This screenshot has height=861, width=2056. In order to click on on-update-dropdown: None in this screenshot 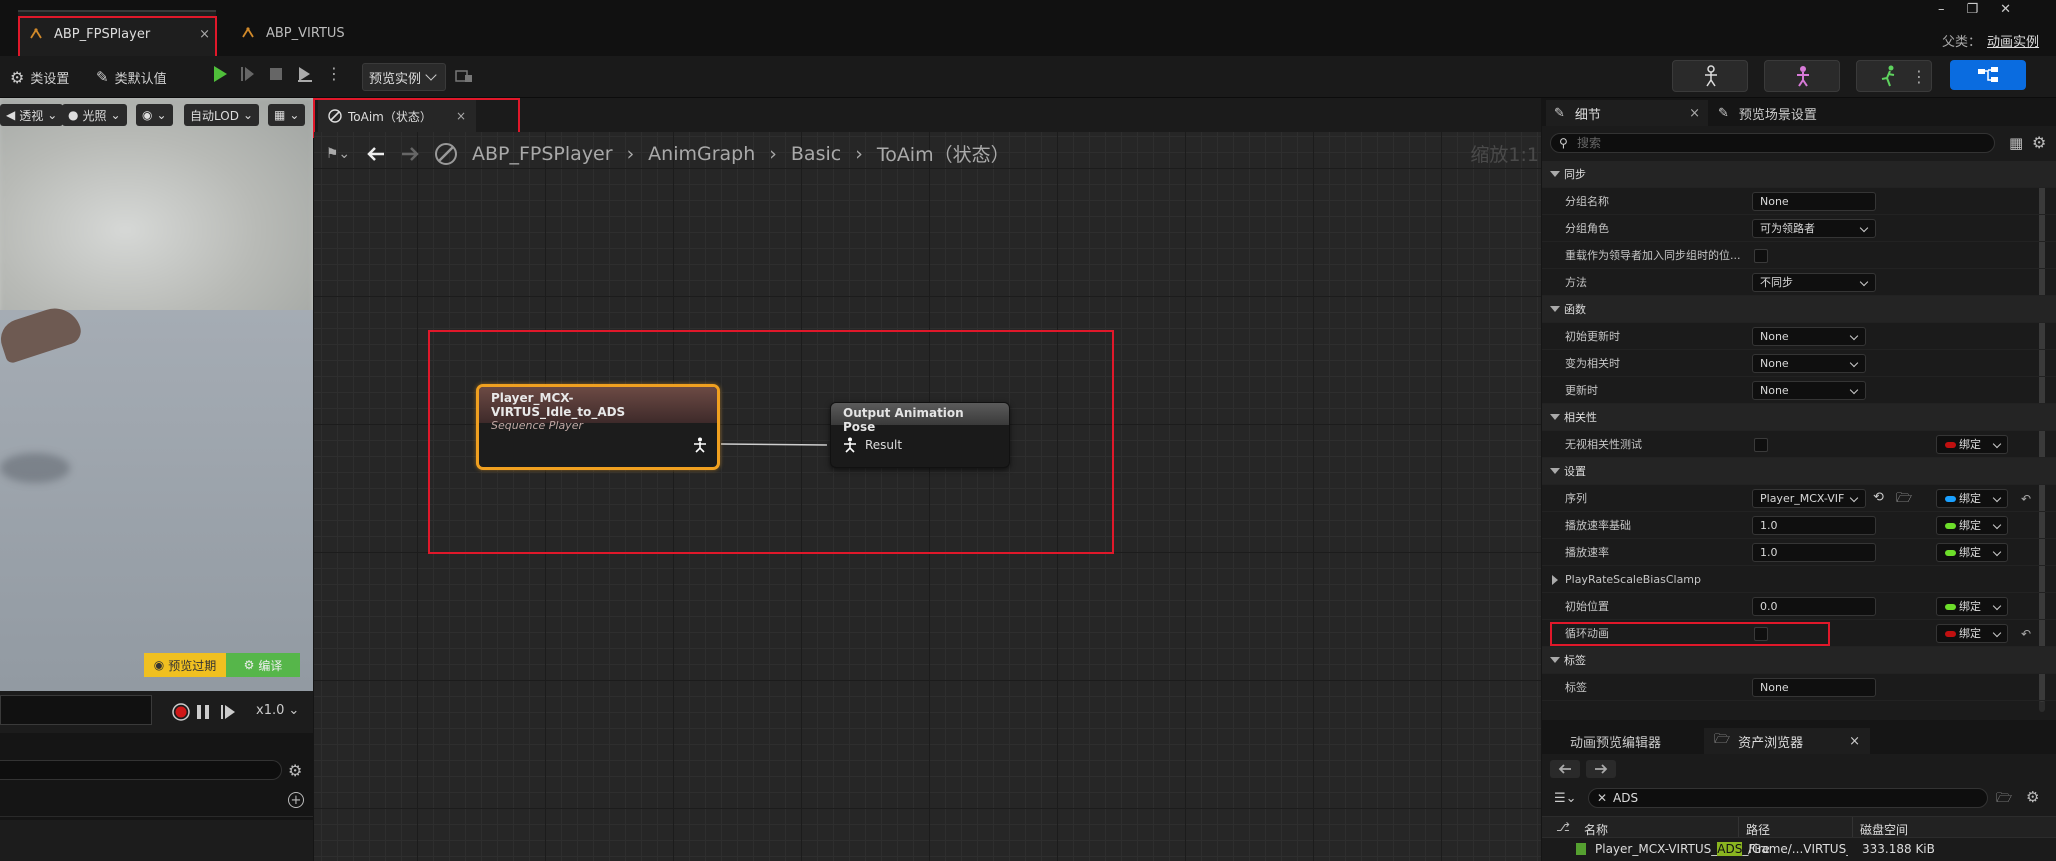, I will do `click(1809, 390)`.